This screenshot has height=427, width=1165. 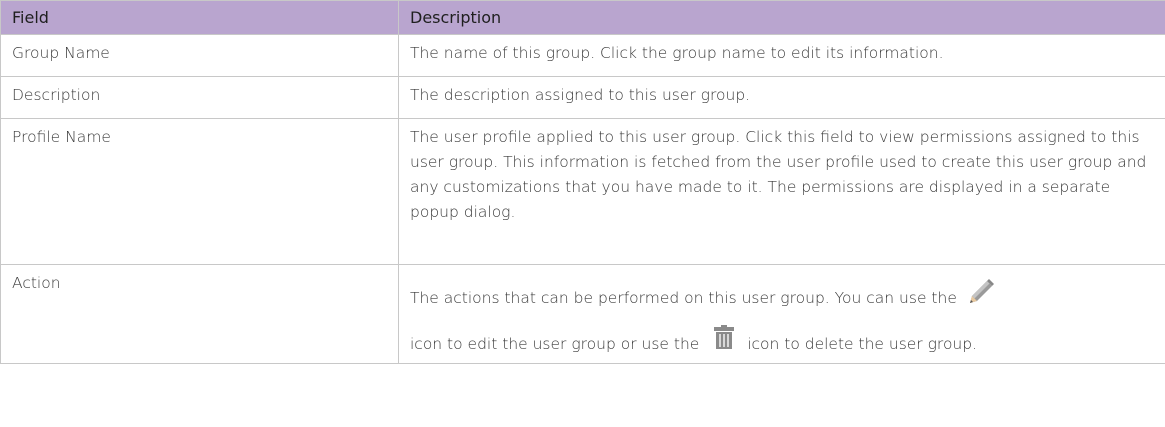 What do you see at coordinates (199, 55) in the screenshot?
I see `field-cell: Group Name` at bounding box center [199, 55].